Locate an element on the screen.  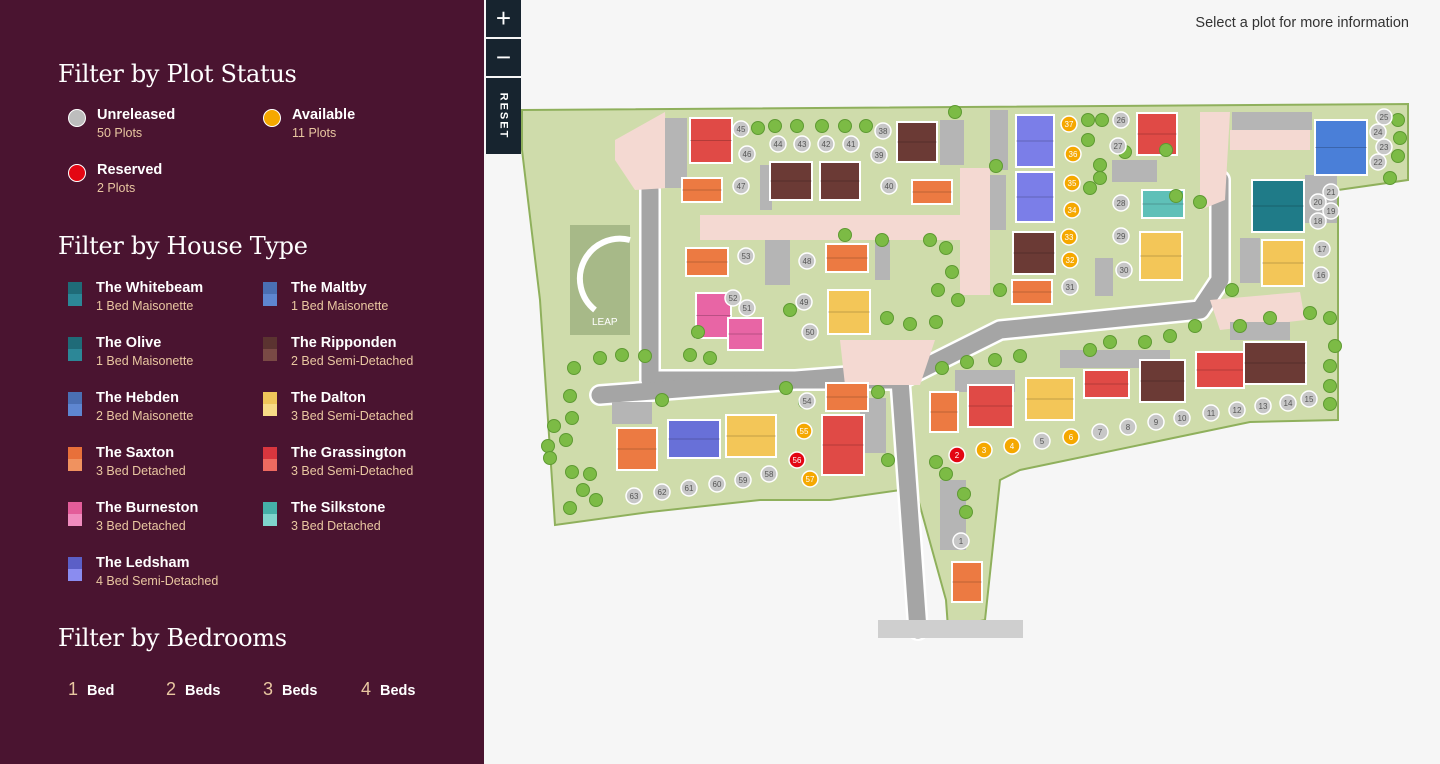
plot-marker-49: 49 is located at coordinates (804, 302).